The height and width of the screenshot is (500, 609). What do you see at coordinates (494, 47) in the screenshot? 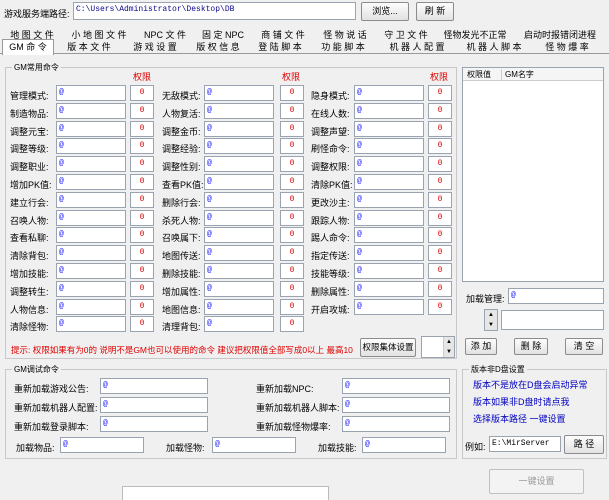
I see `tab-8-row2: 机 器 人 脚 本` at bounding box center [494, 47].